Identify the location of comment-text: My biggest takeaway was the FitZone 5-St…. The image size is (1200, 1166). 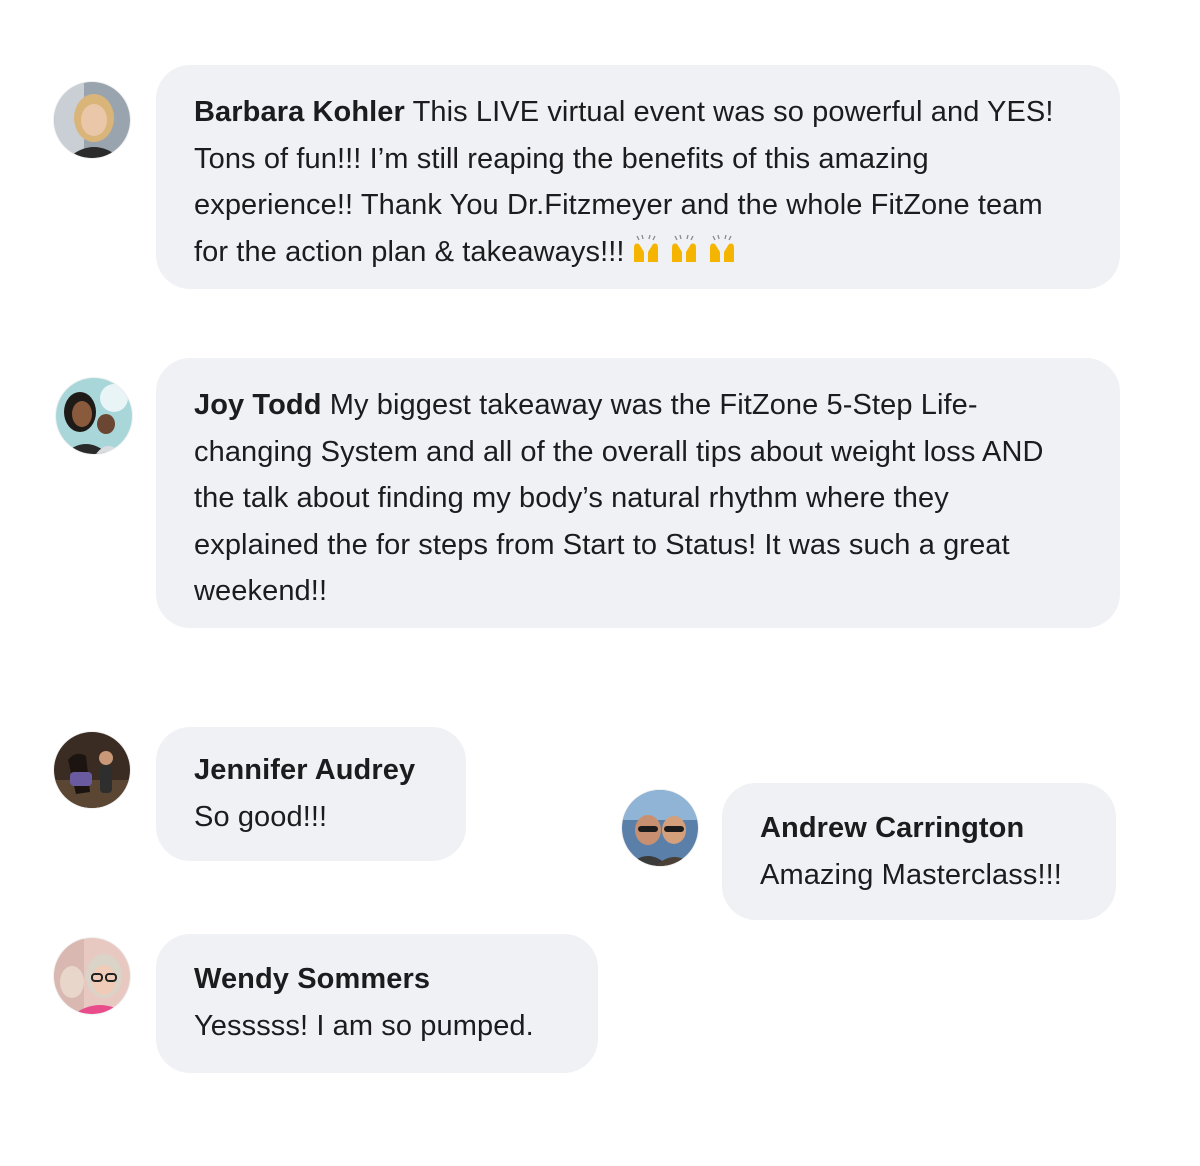
(619, 498).